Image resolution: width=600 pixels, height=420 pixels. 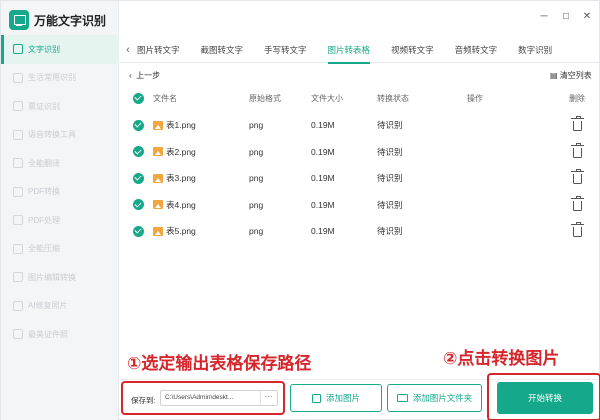 I want to click on annotation-step2: ②点击转换图片, so click(x=501, y=358).